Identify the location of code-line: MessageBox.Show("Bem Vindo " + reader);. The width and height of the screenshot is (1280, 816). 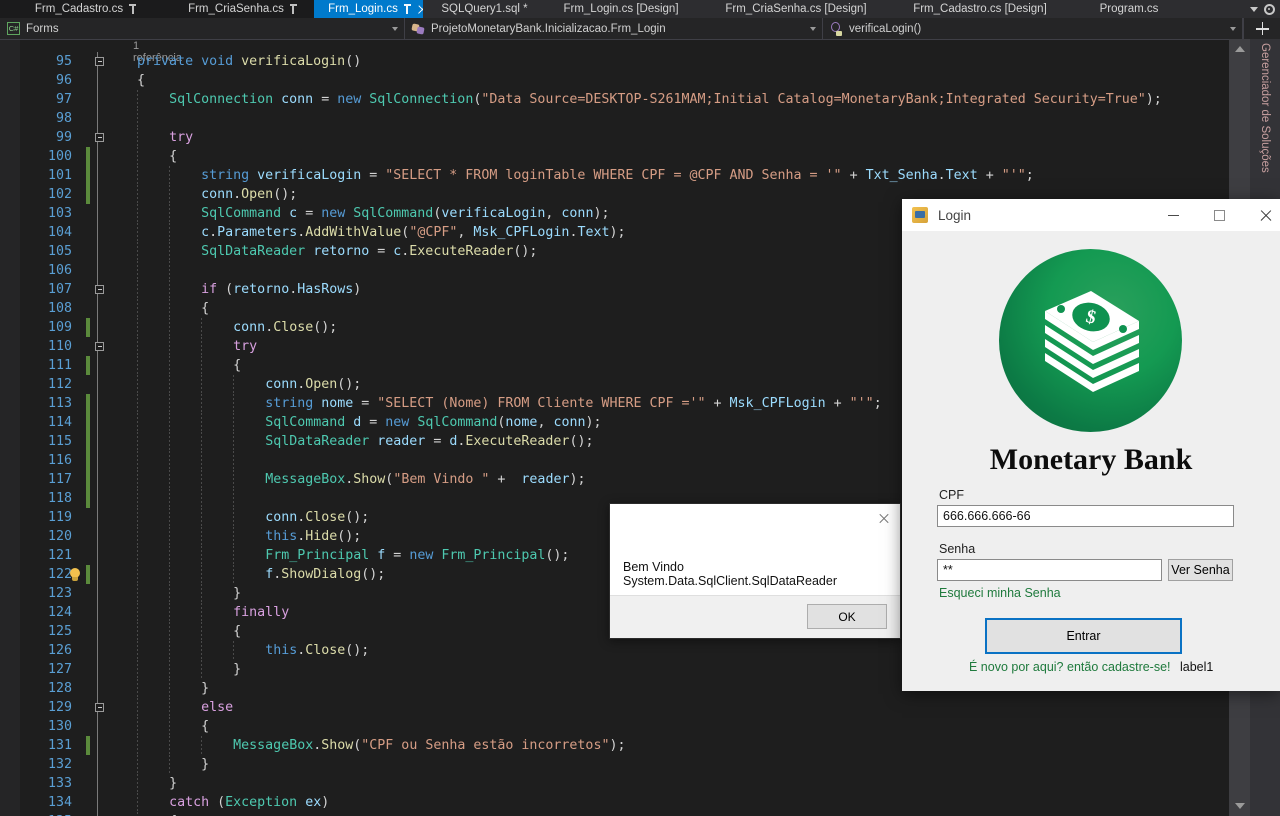
(425, 479).